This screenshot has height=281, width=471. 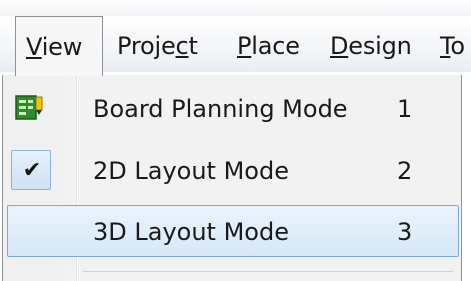 What do you see at coordinates (220, 109) in the screenshot?
I see `board-planning-label: Board Planning Mode` at bounding box center [220, 109].